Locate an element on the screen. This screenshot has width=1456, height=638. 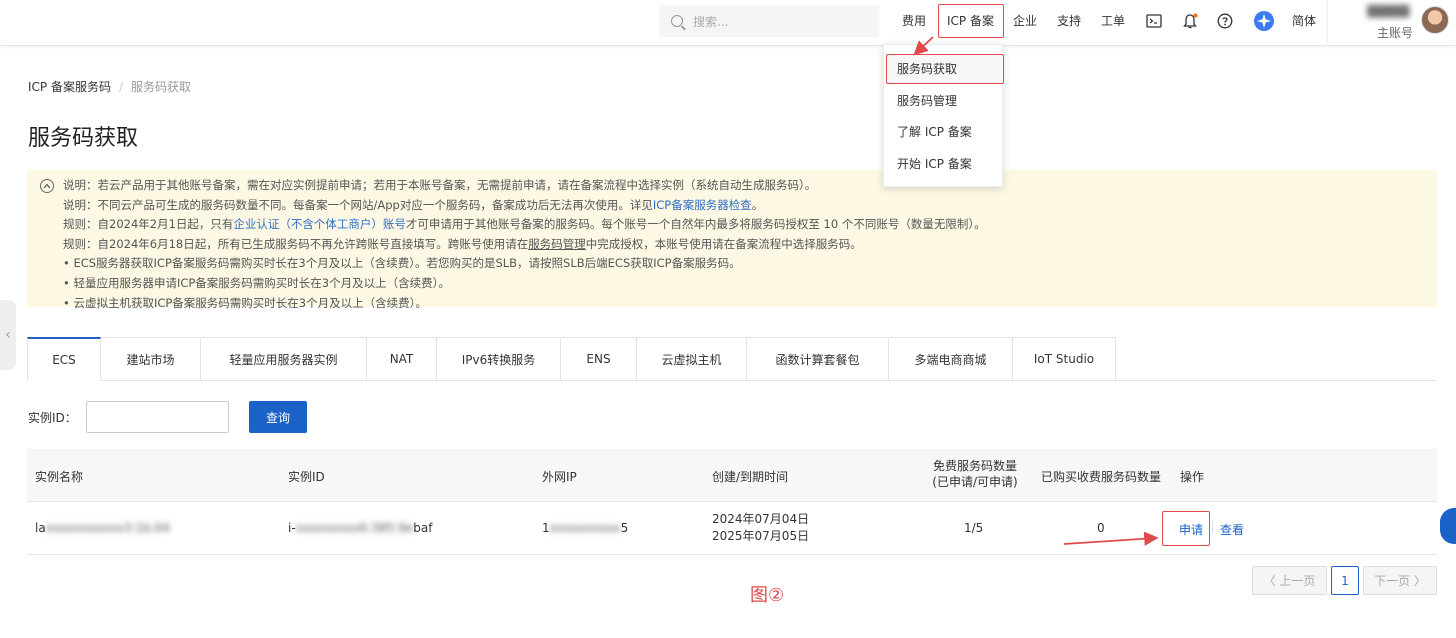
col-instance-id: 实例ID is located at coordinates (306, 477).